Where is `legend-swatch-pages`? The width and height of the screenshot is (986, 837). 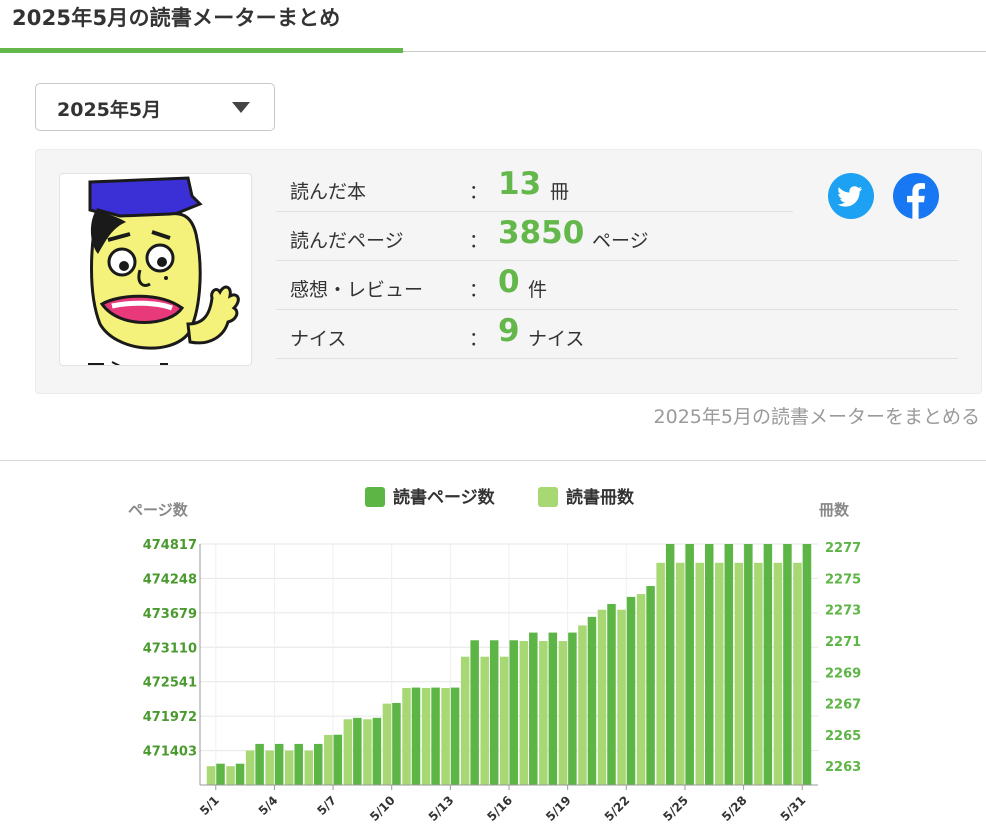
legend-swatch-pages is located at coordinates (375, 497).